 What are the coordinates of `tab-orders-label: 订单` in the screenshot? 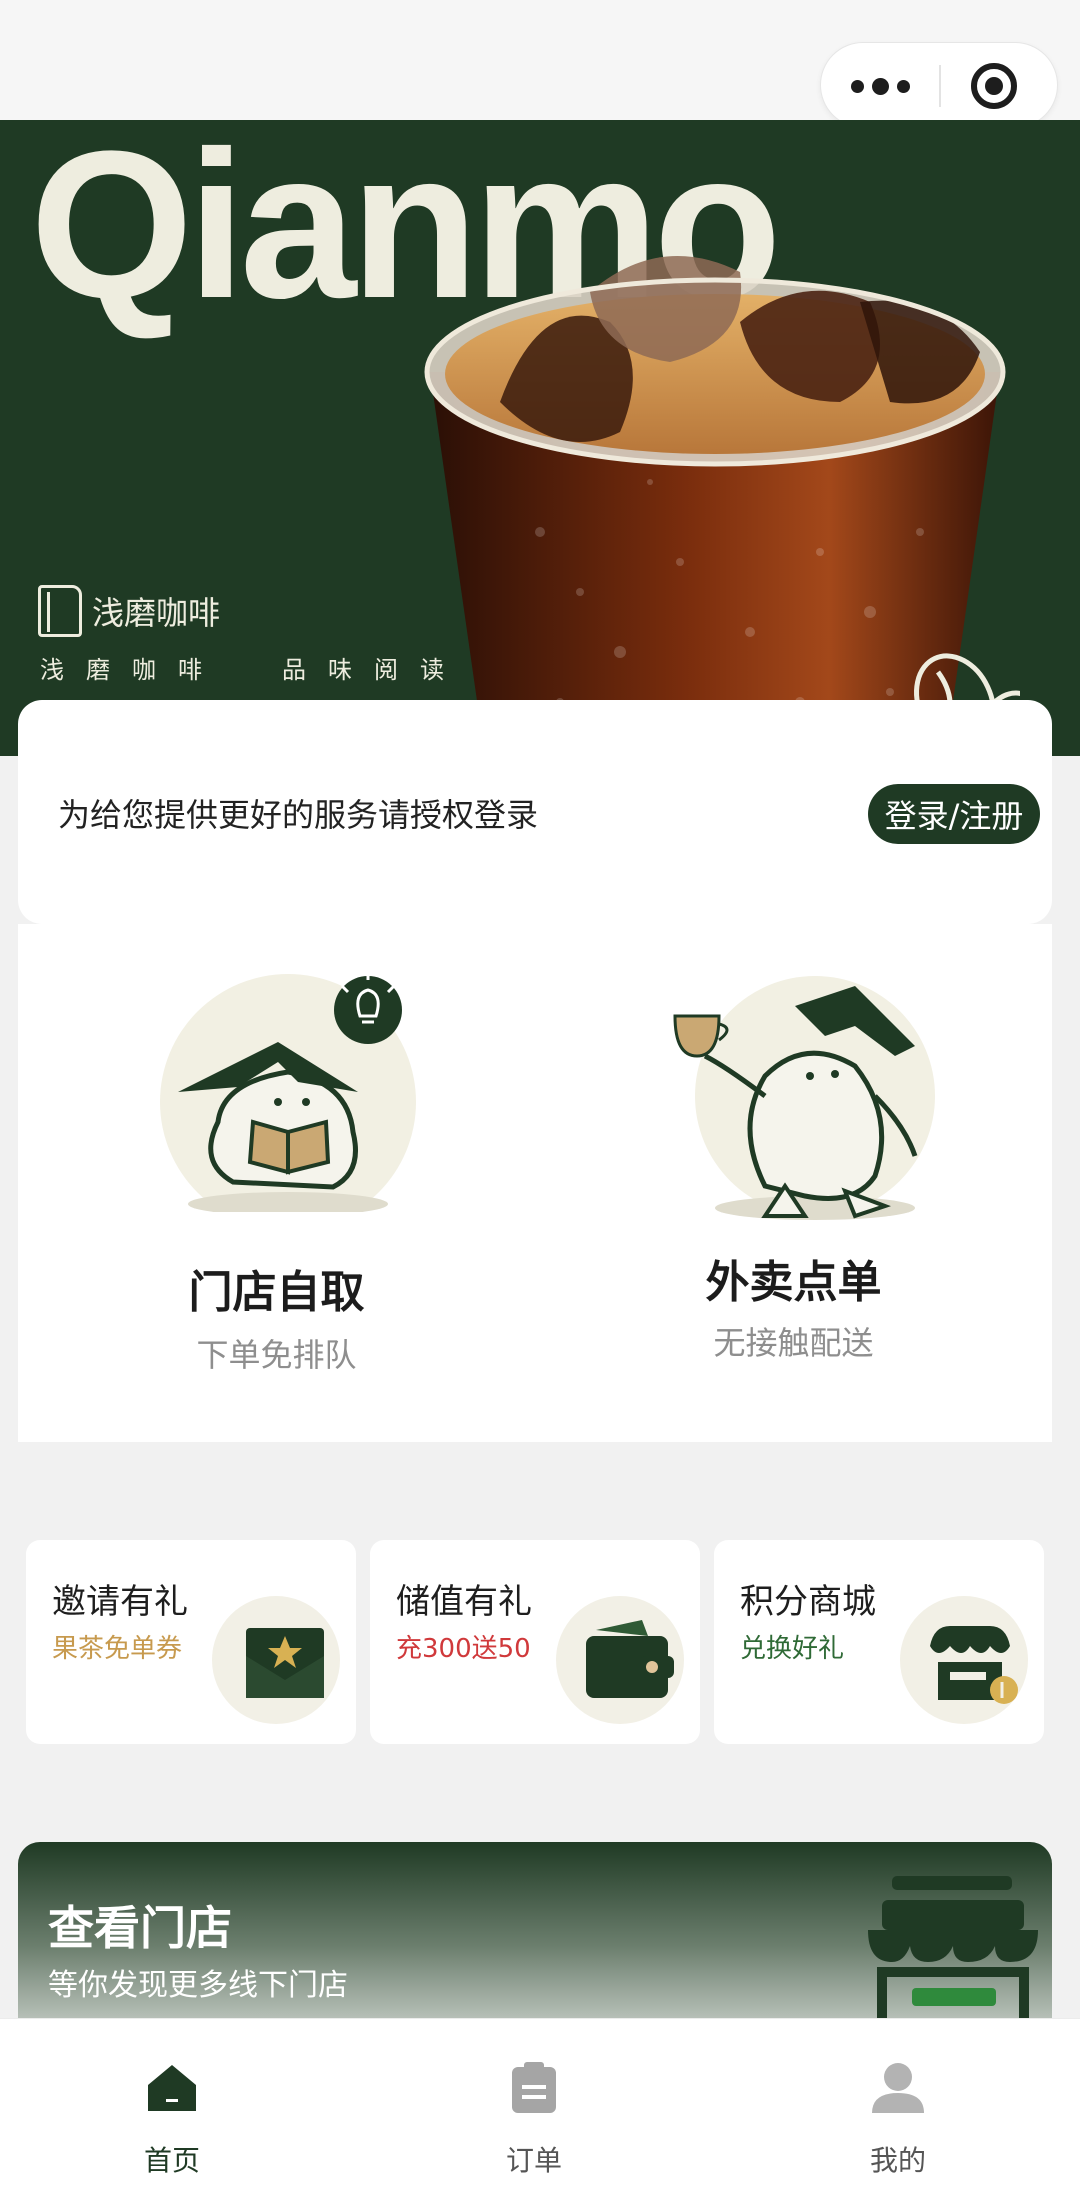 It's located at (533, 2160).